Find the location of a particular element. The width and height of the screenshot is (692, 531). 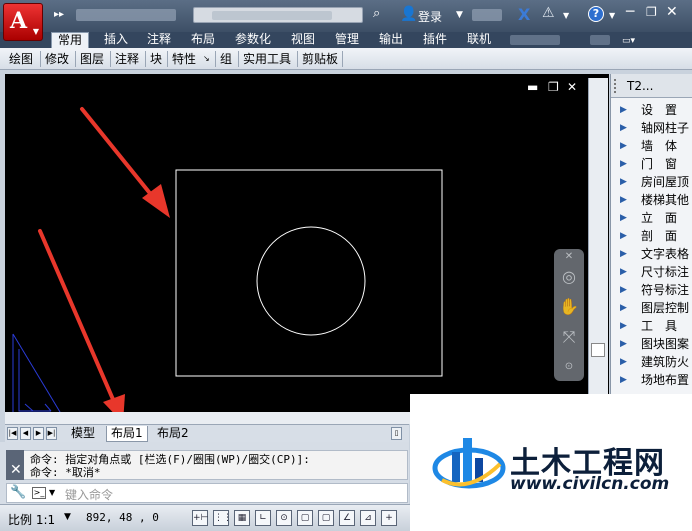

polar-icon: ⊙ is located at coordinates (284, 518).